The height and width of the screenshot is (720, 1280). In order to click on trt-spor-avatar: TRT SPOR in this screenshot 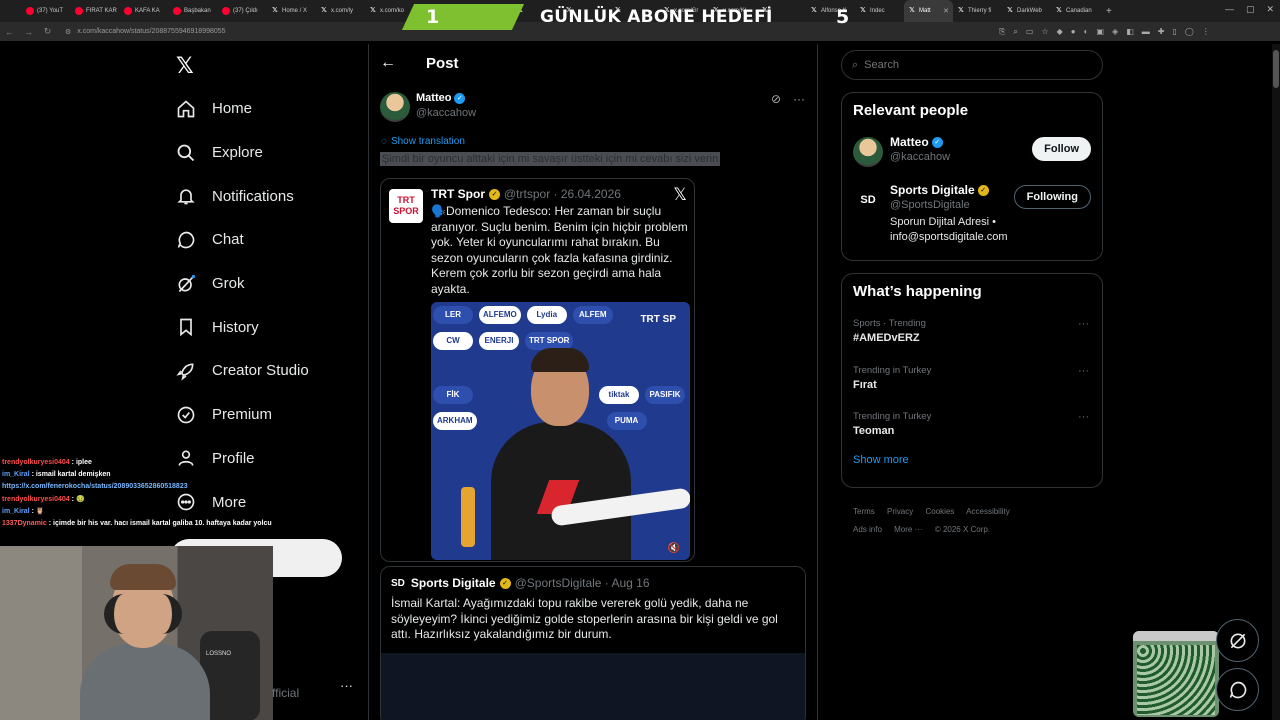, I will do `click(406, 206)`.